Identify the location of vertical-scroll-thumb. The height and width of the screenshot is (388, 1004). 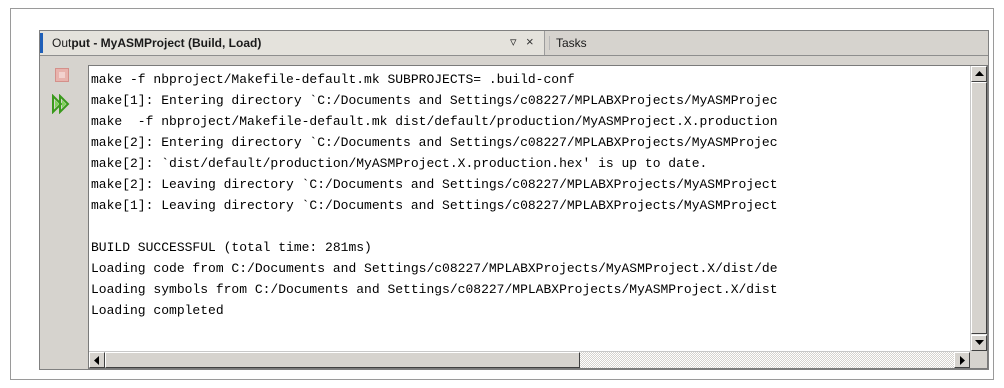
(979, 208).